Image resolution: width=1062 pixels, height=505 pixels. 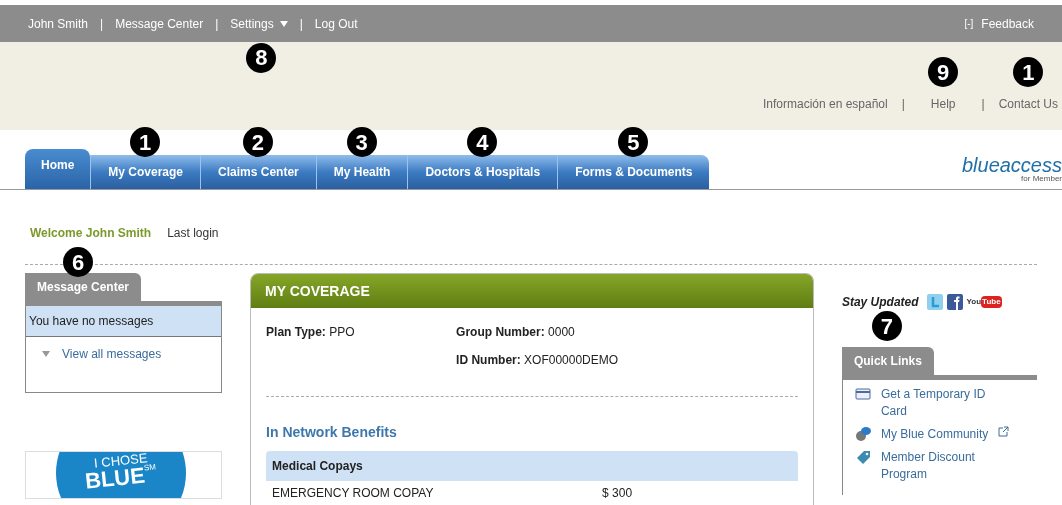 I want to click on nav-tab: Forms & Documents, so click(x=633, y=172).